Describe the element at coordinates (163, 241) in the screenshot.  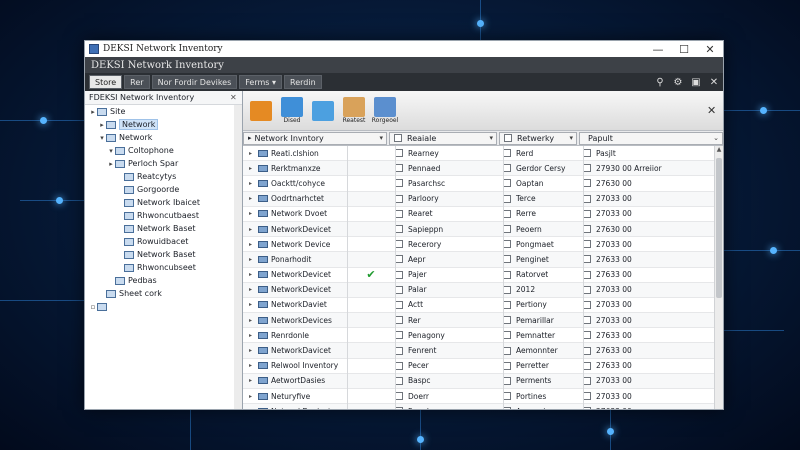
I see `tree-node: Rowuidbacet` at that location.